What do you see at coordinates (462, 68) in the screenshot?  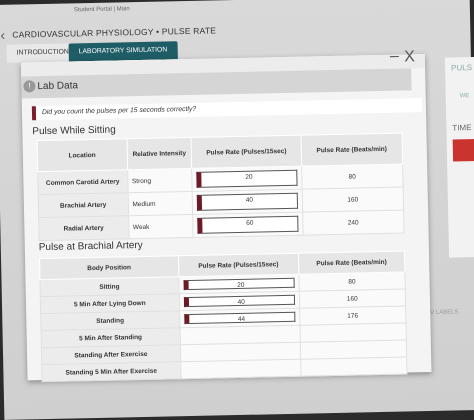 I see `right-panel-title: PULS` at bounding box center [462, 68].